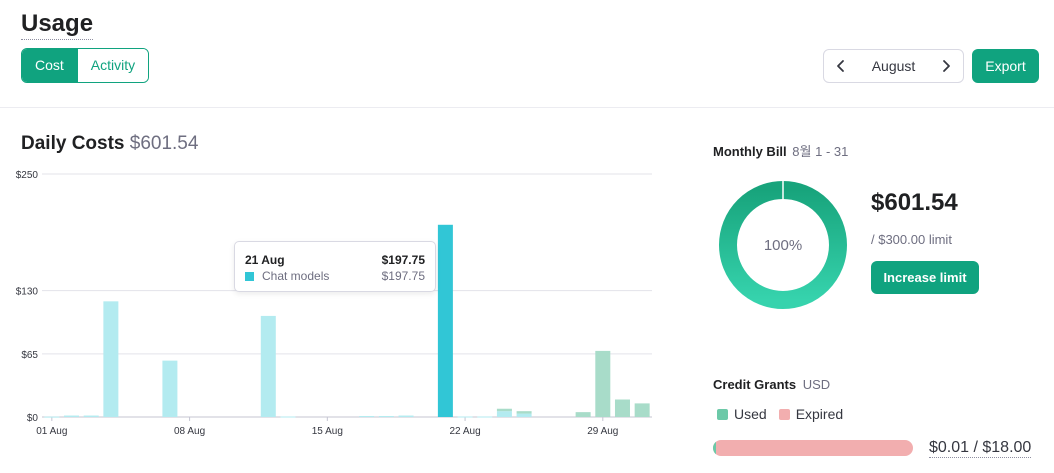 The image size is (1054, 473). Describe the element at coordinates (403, 276) in the screenshot. I see `tooltip-series-value: $197.75` at that location.